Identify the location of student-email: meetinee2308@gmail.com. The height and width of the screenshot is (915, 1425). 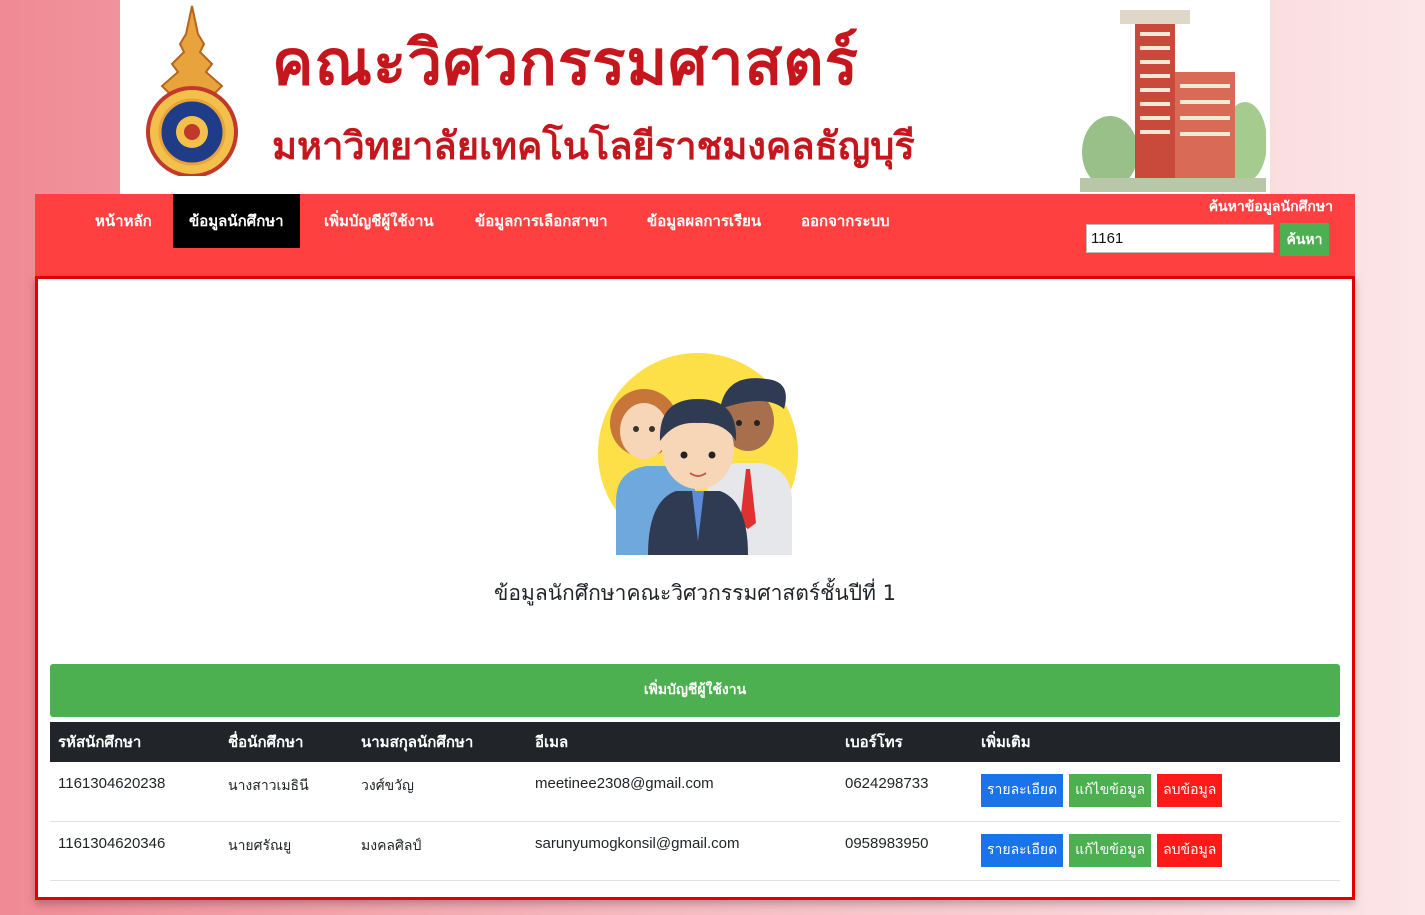
(682, 792).